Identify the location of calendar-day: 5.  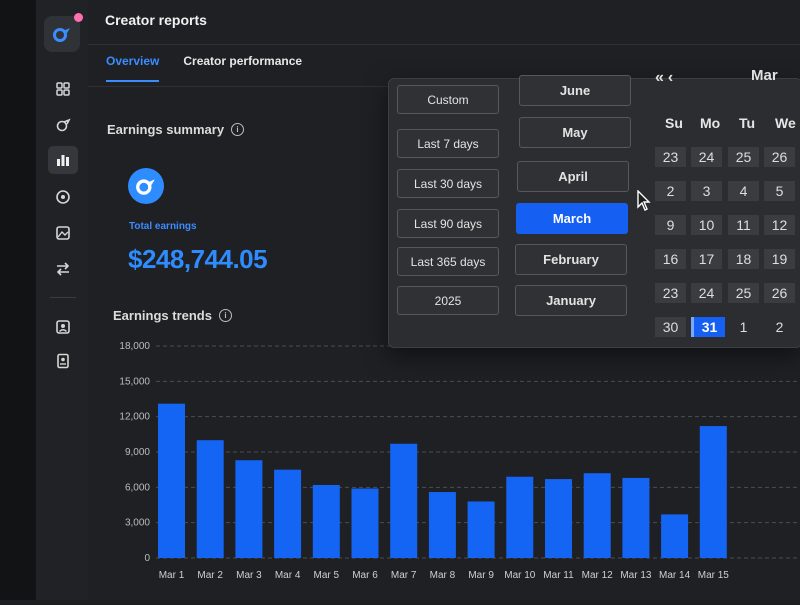
(779, 191).